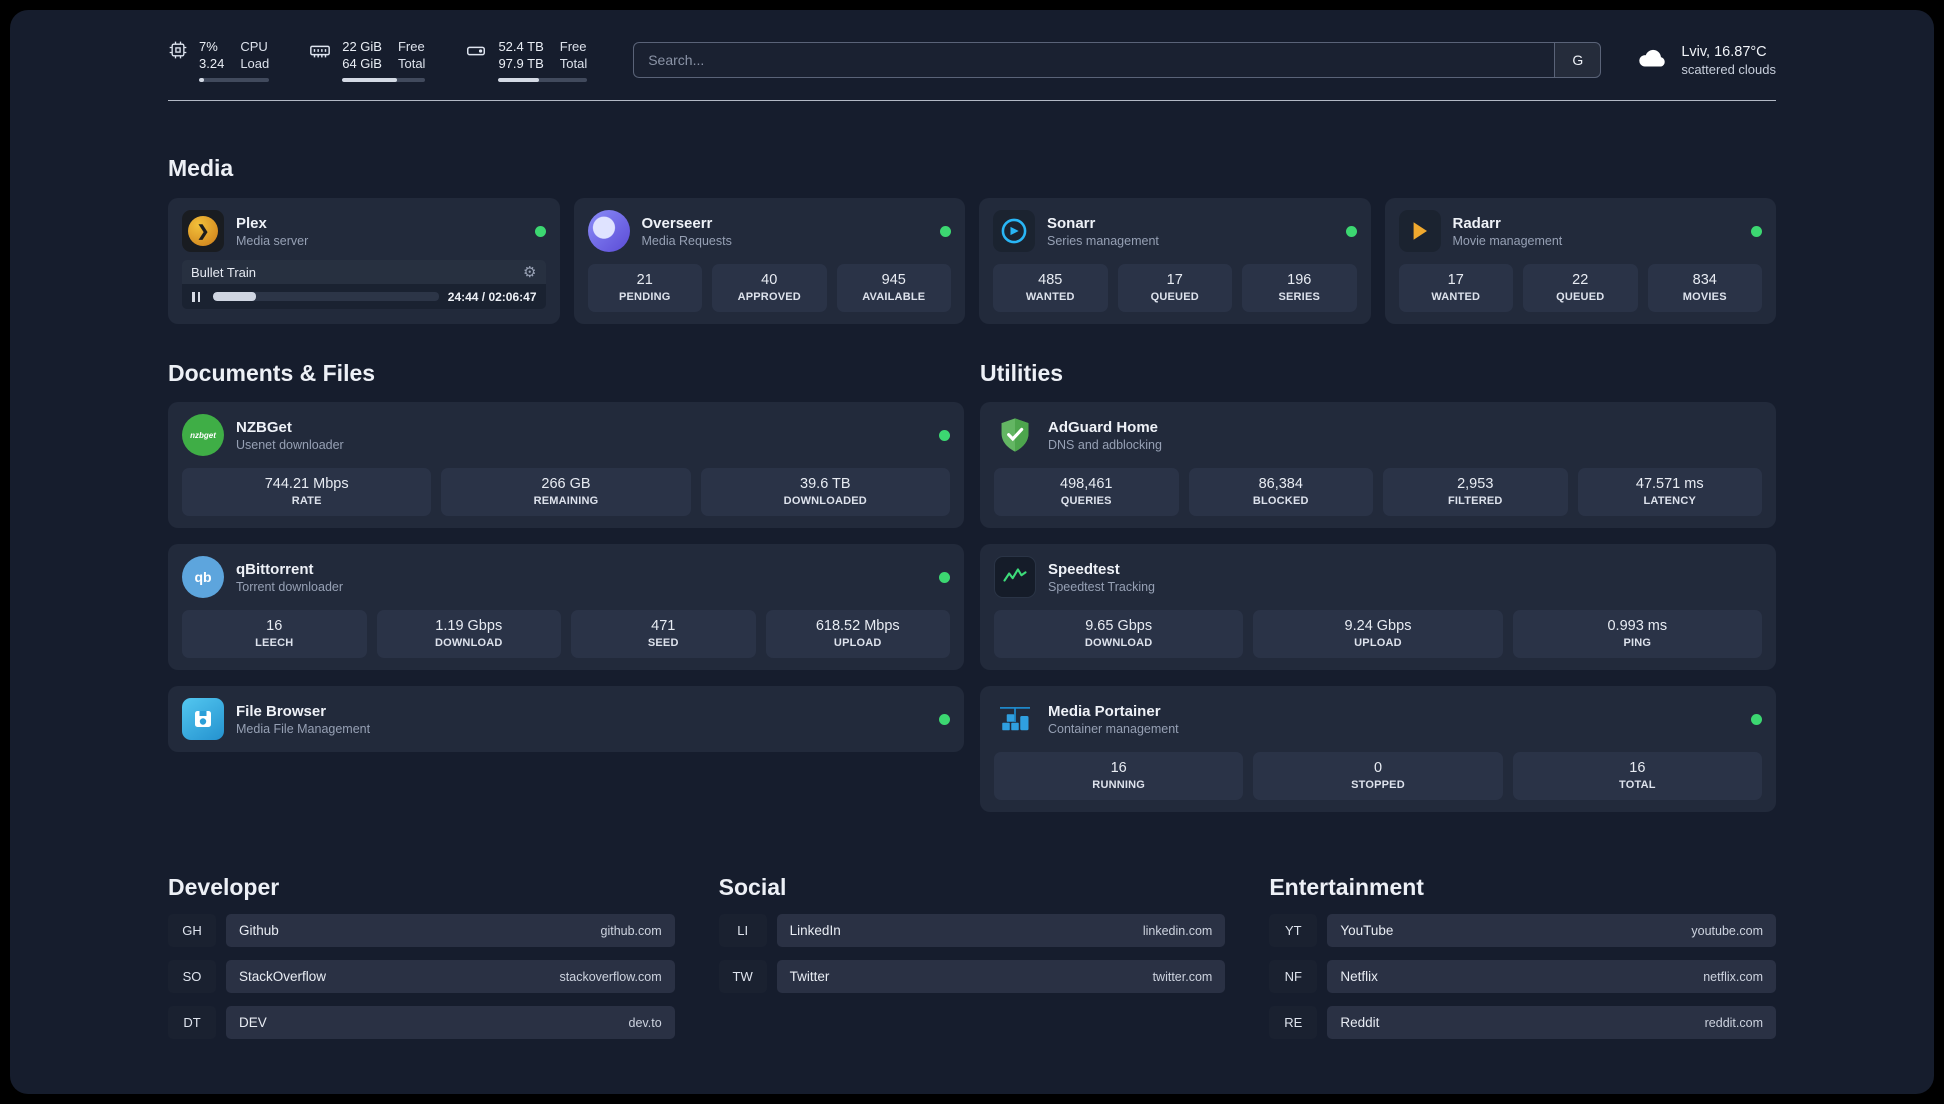 This screenshot has width=1944, height=1104. What do you see at coordinates (1177, 930) in the screenshot?
I see `bookmark-url: linkedin.com` at bounding box center [1177, 930].